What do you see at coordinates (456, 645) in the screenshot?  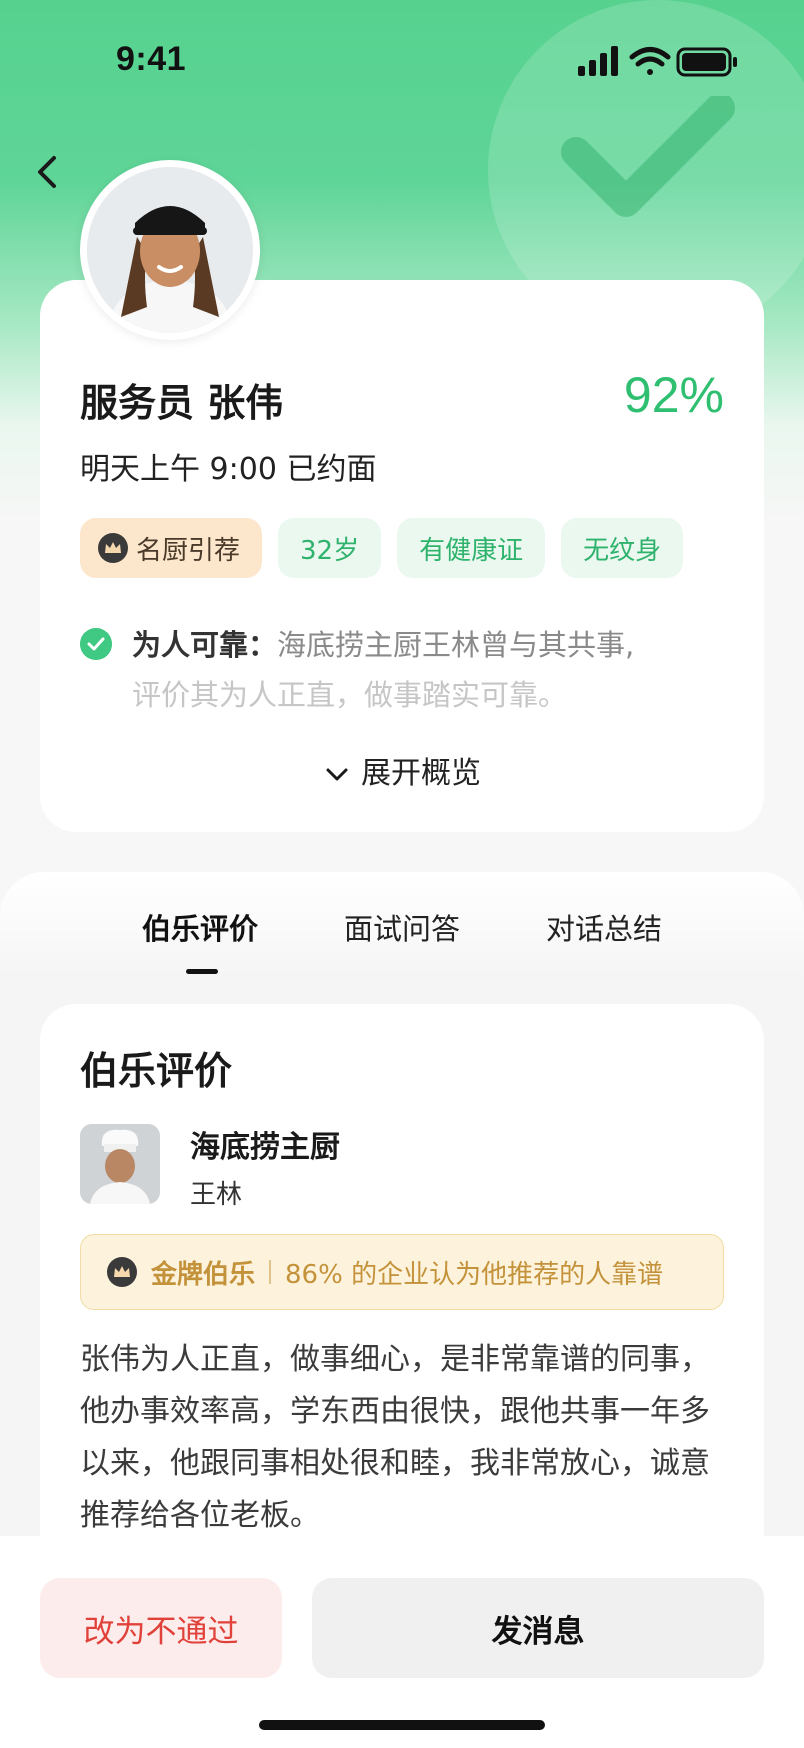 I see `highlight-text: 海底捞主厨王林曾与其共事,` at bounding box center [456, 645].